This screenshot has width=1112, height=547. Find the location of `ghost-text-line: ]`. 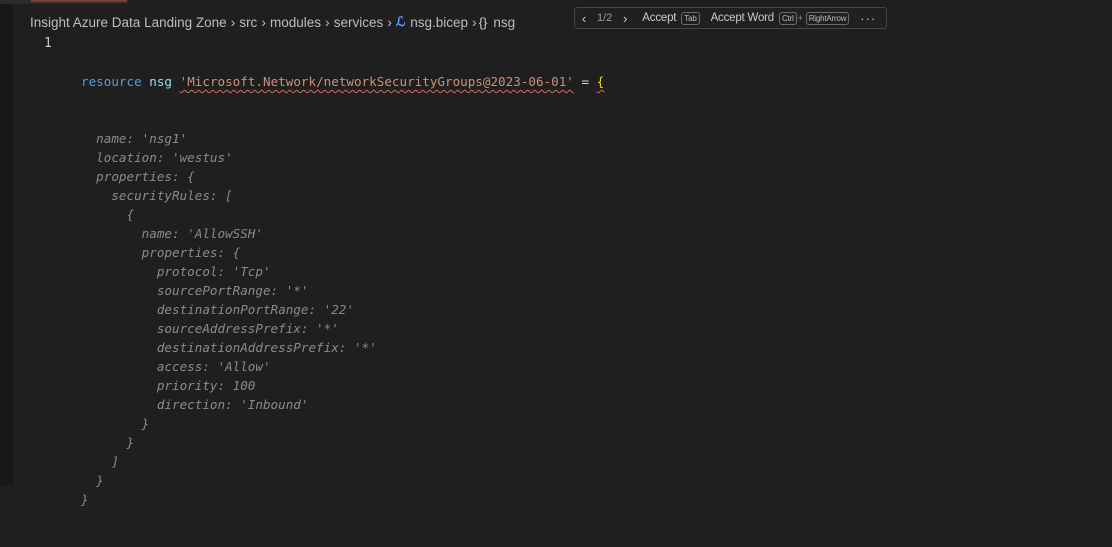

ghost-text-line: ] is located at coordinates (100, 461).